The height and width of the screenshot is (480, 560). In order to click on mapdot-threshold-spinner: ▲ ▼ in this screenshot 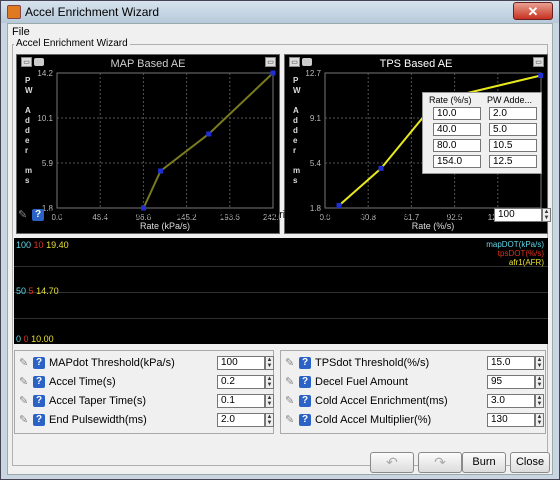, I will do `click(269, 363)`.